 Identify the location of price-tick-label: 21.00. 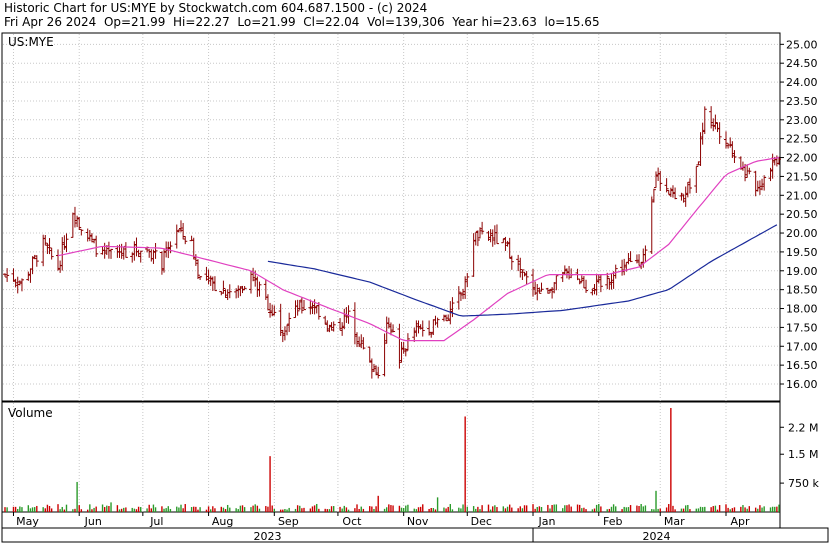
(802, 195).